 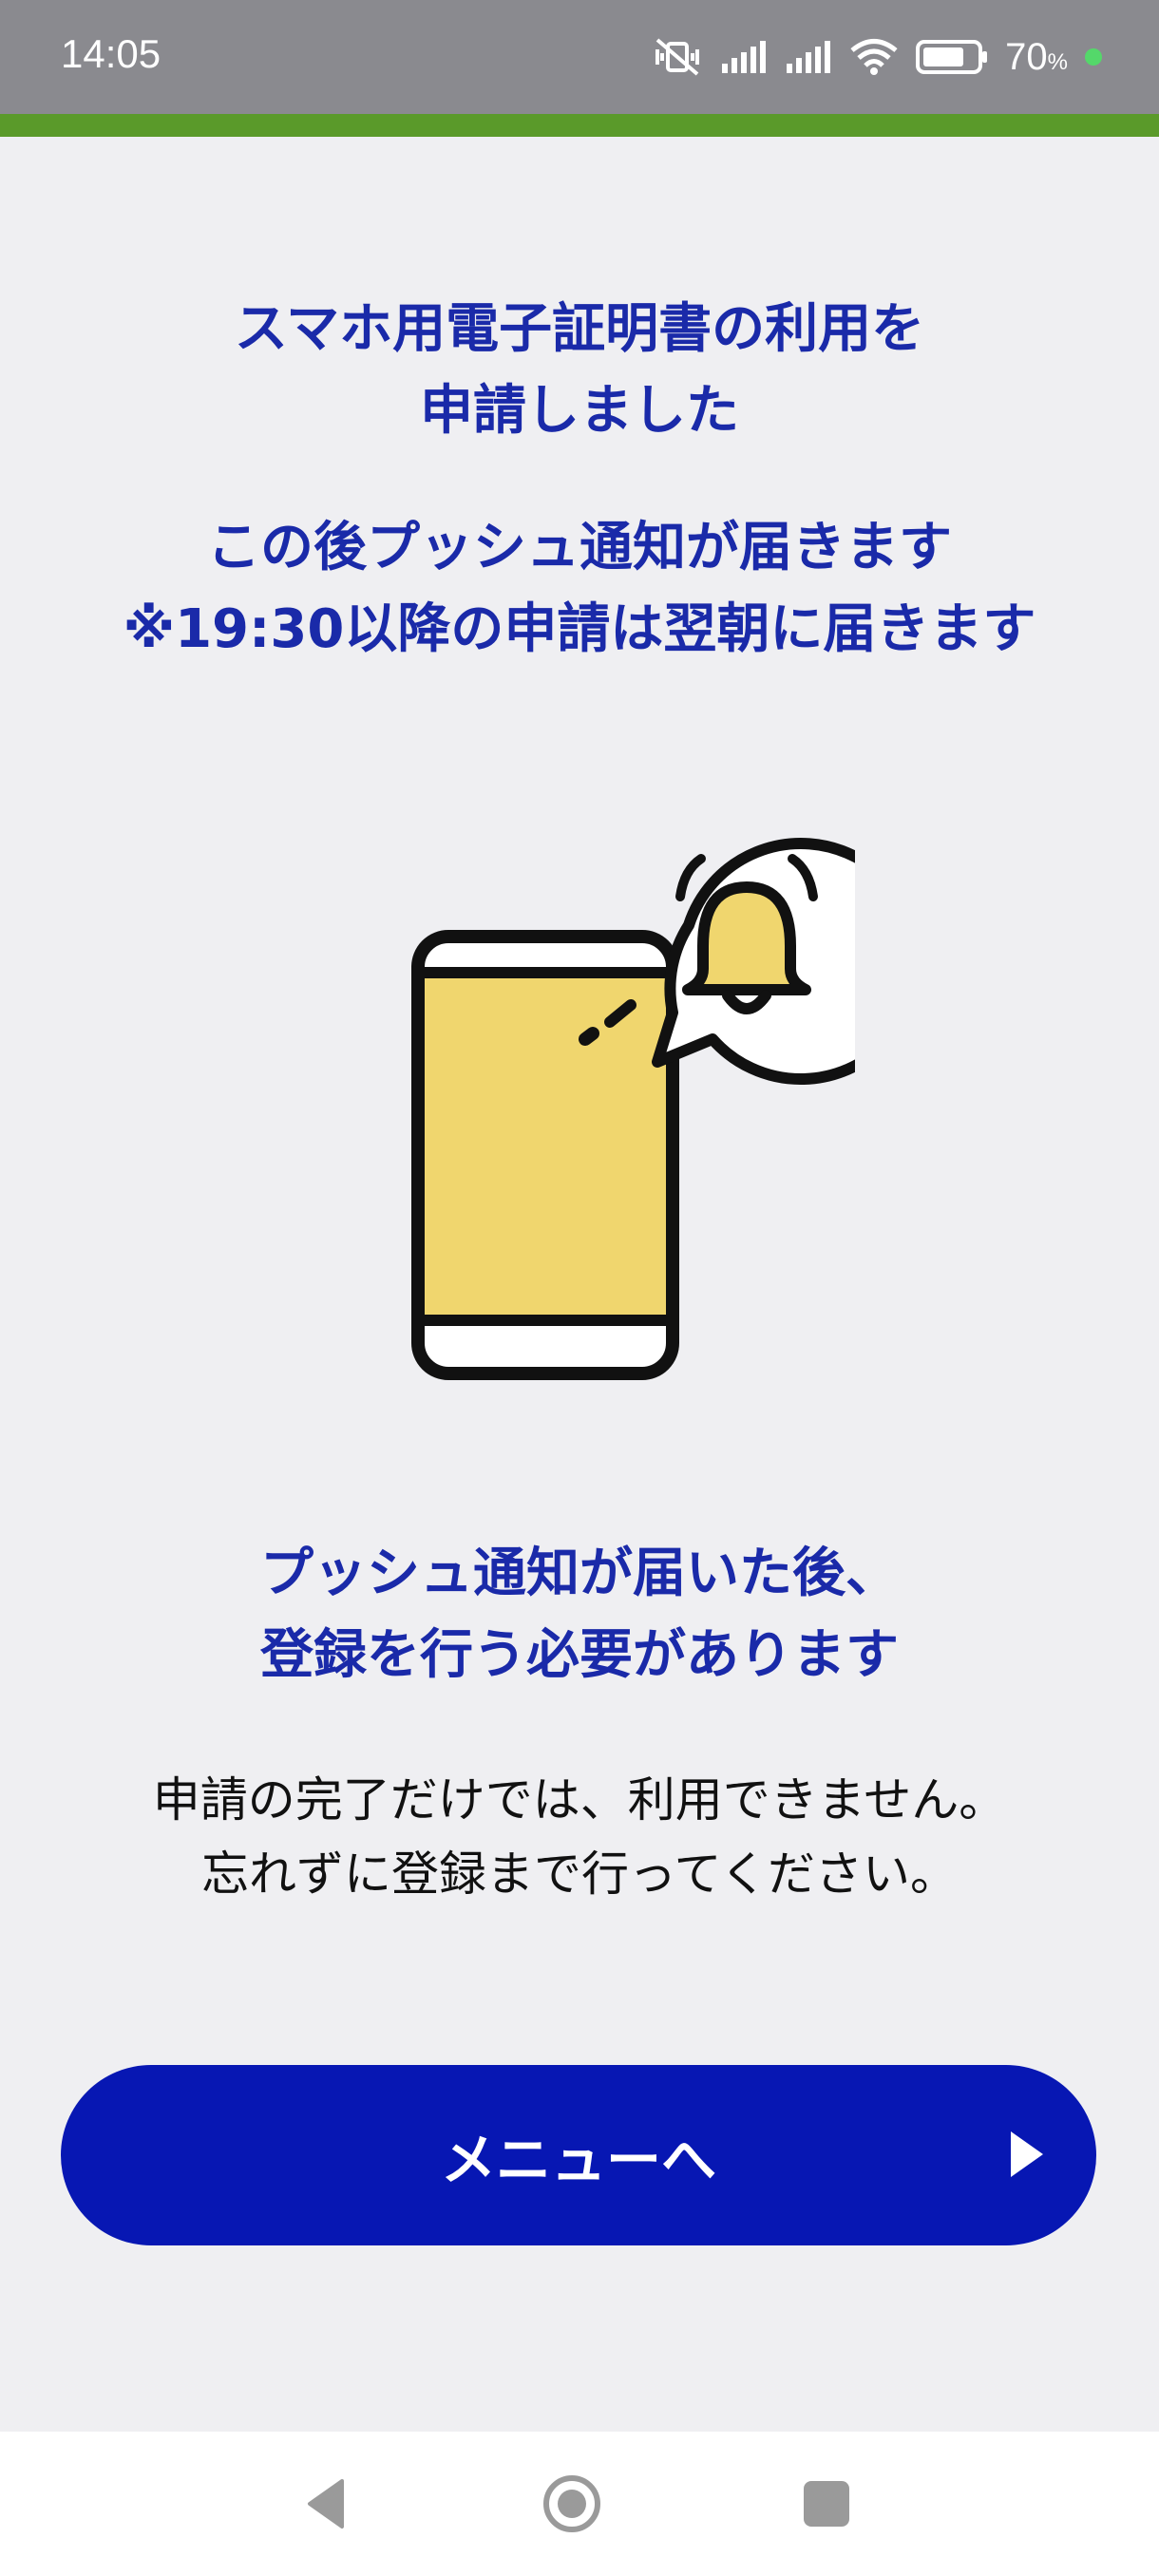 I want to click on home-icon, so click(x=572, y=2503).